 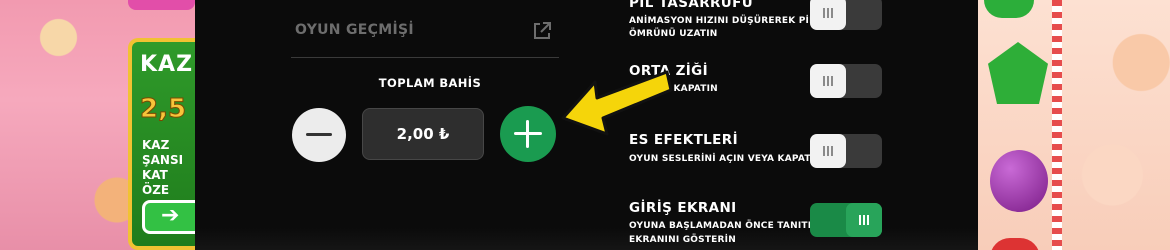 What do you see at coordinates (691, 5) in the screenshot?
I see `setting-title-battery-saver: PİL TASARRUFU` at bounding box center [691, 5].